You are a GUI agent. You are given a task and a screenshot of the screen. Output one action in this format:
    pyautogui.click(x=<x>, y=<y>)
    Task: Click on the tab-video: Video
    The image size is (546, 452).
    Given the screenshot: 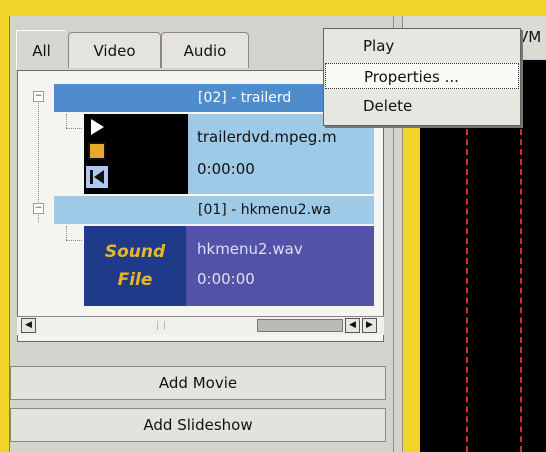 What is the action you would take?
    pyautogui.click(x=114, y=50)
    